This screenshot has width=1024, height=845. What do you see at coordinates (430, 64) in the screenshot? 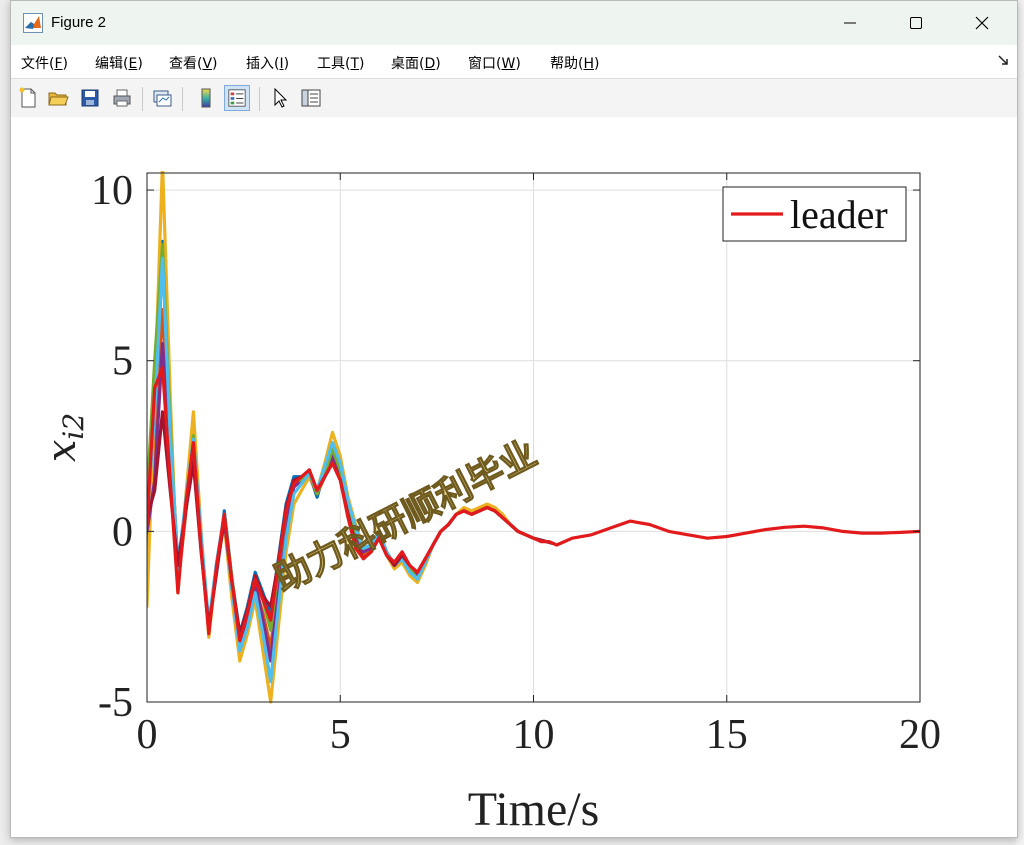
I see `menu-desktop-key: D` at bounding box center [430, 64].